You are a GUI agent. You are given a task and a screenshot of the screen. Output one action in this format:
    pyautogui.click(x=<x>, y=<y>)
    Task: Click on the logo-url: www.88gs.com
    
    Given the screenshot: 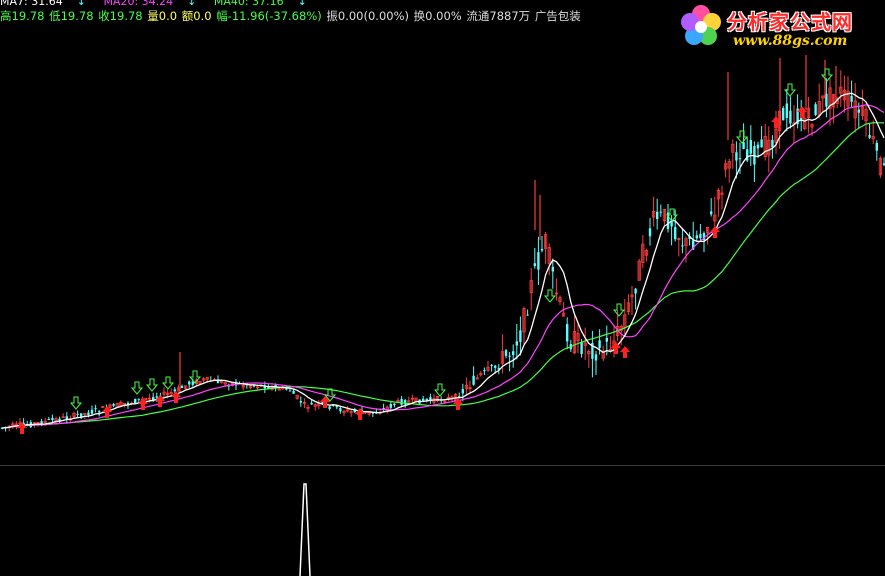 What is the action you would take?
    pyautogui.click(x=790, y=41)
    